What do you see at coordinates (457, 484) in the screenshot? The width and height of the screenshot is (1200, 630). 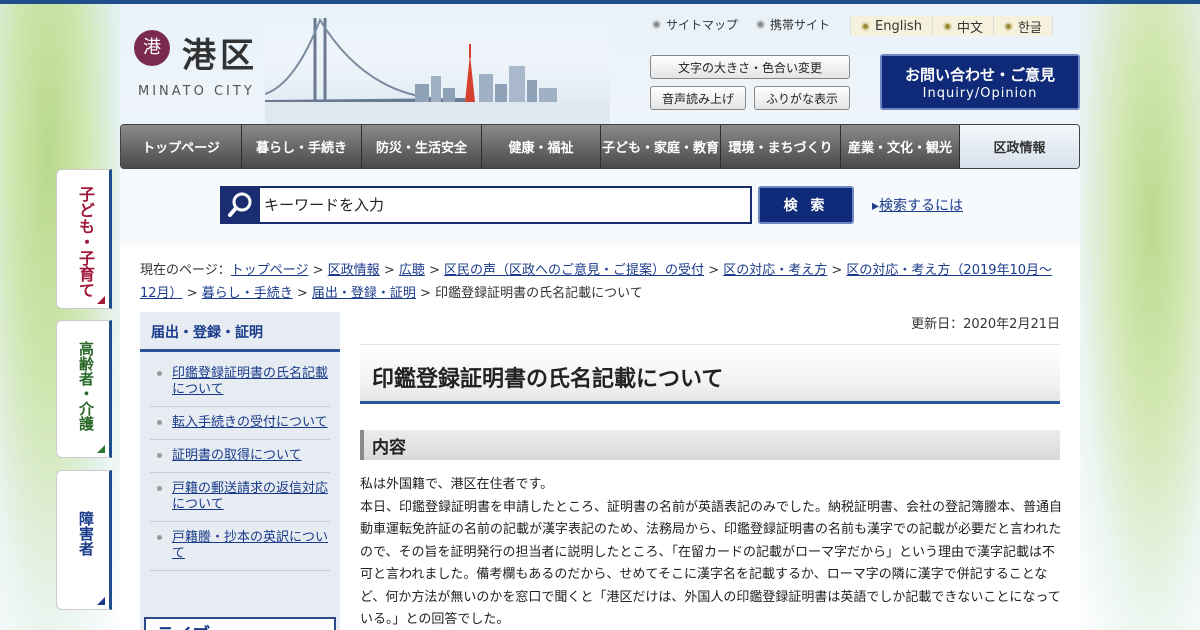 I see `body-paragraph: 私は外国籍で、港区在住者です。` at bounding box center [457, 484].